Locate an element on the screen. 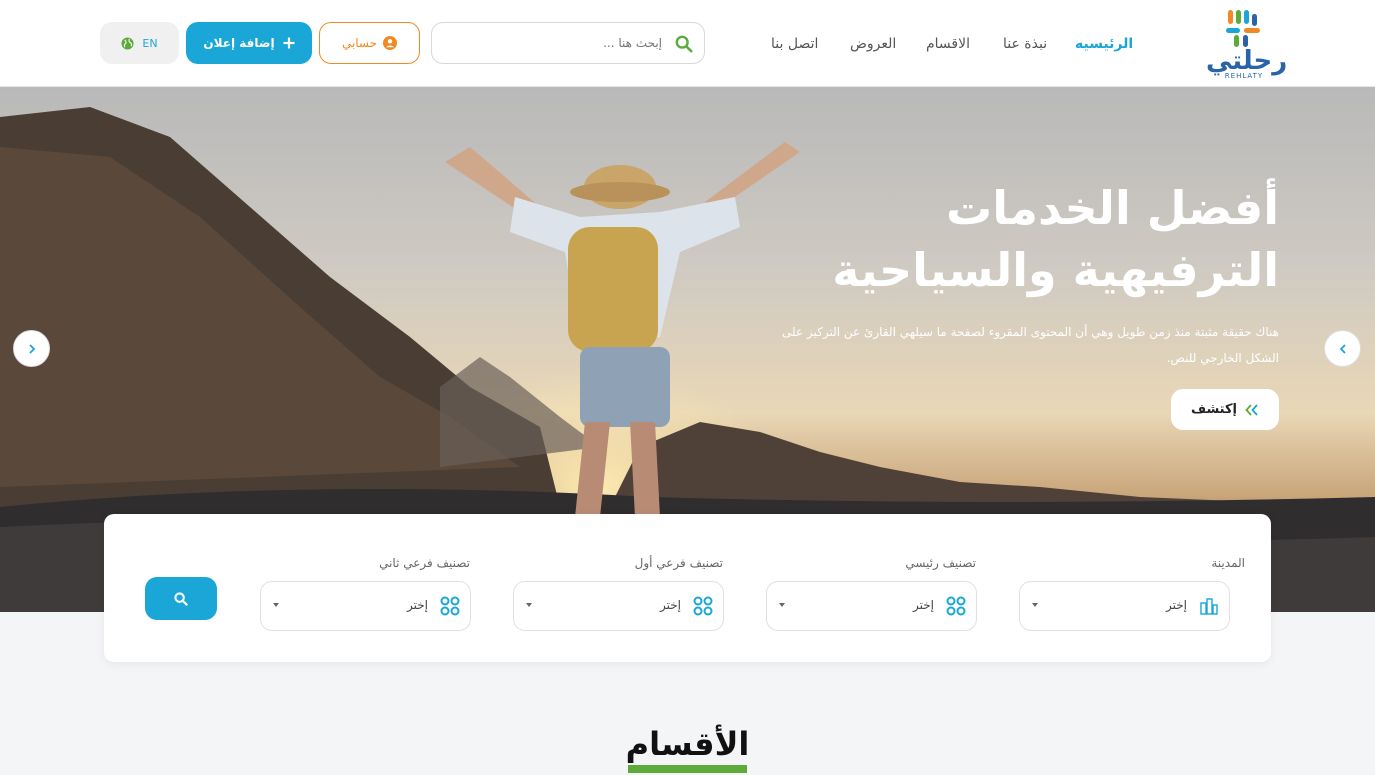  slider-next-button is located at coordinates (1342, 348).